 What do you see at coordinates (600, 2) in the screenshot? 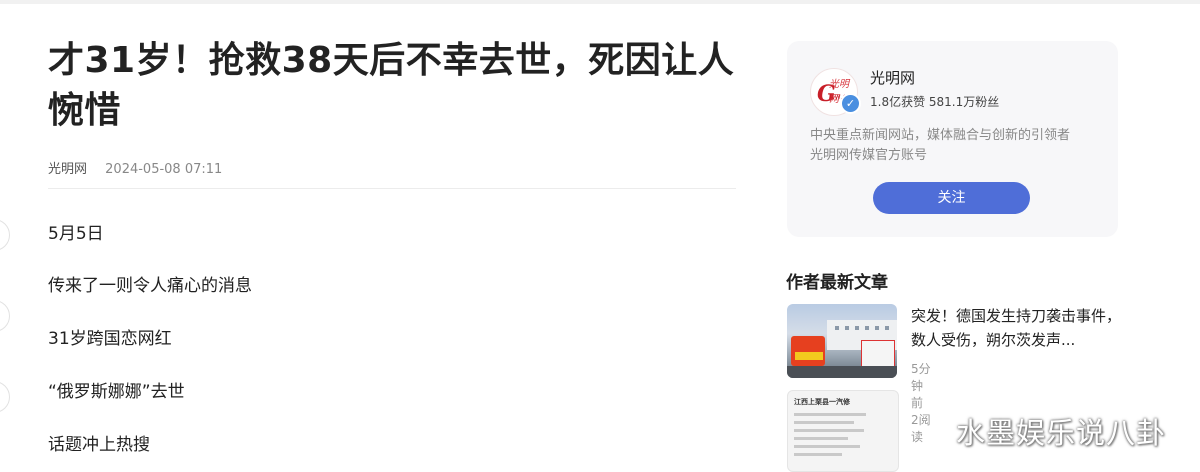
I see `top-bar` at bounding box center [600, 2].